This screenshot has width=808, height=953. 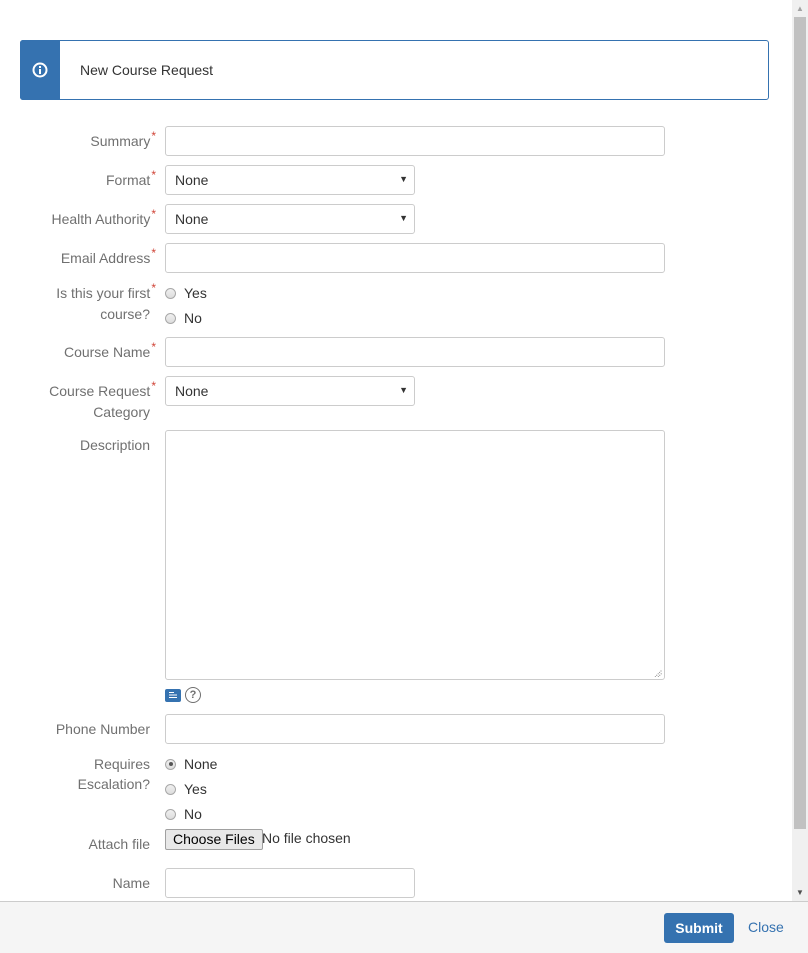 I want to click on course-request-category-label: Course Request* Category, so click(x=78, y=400).